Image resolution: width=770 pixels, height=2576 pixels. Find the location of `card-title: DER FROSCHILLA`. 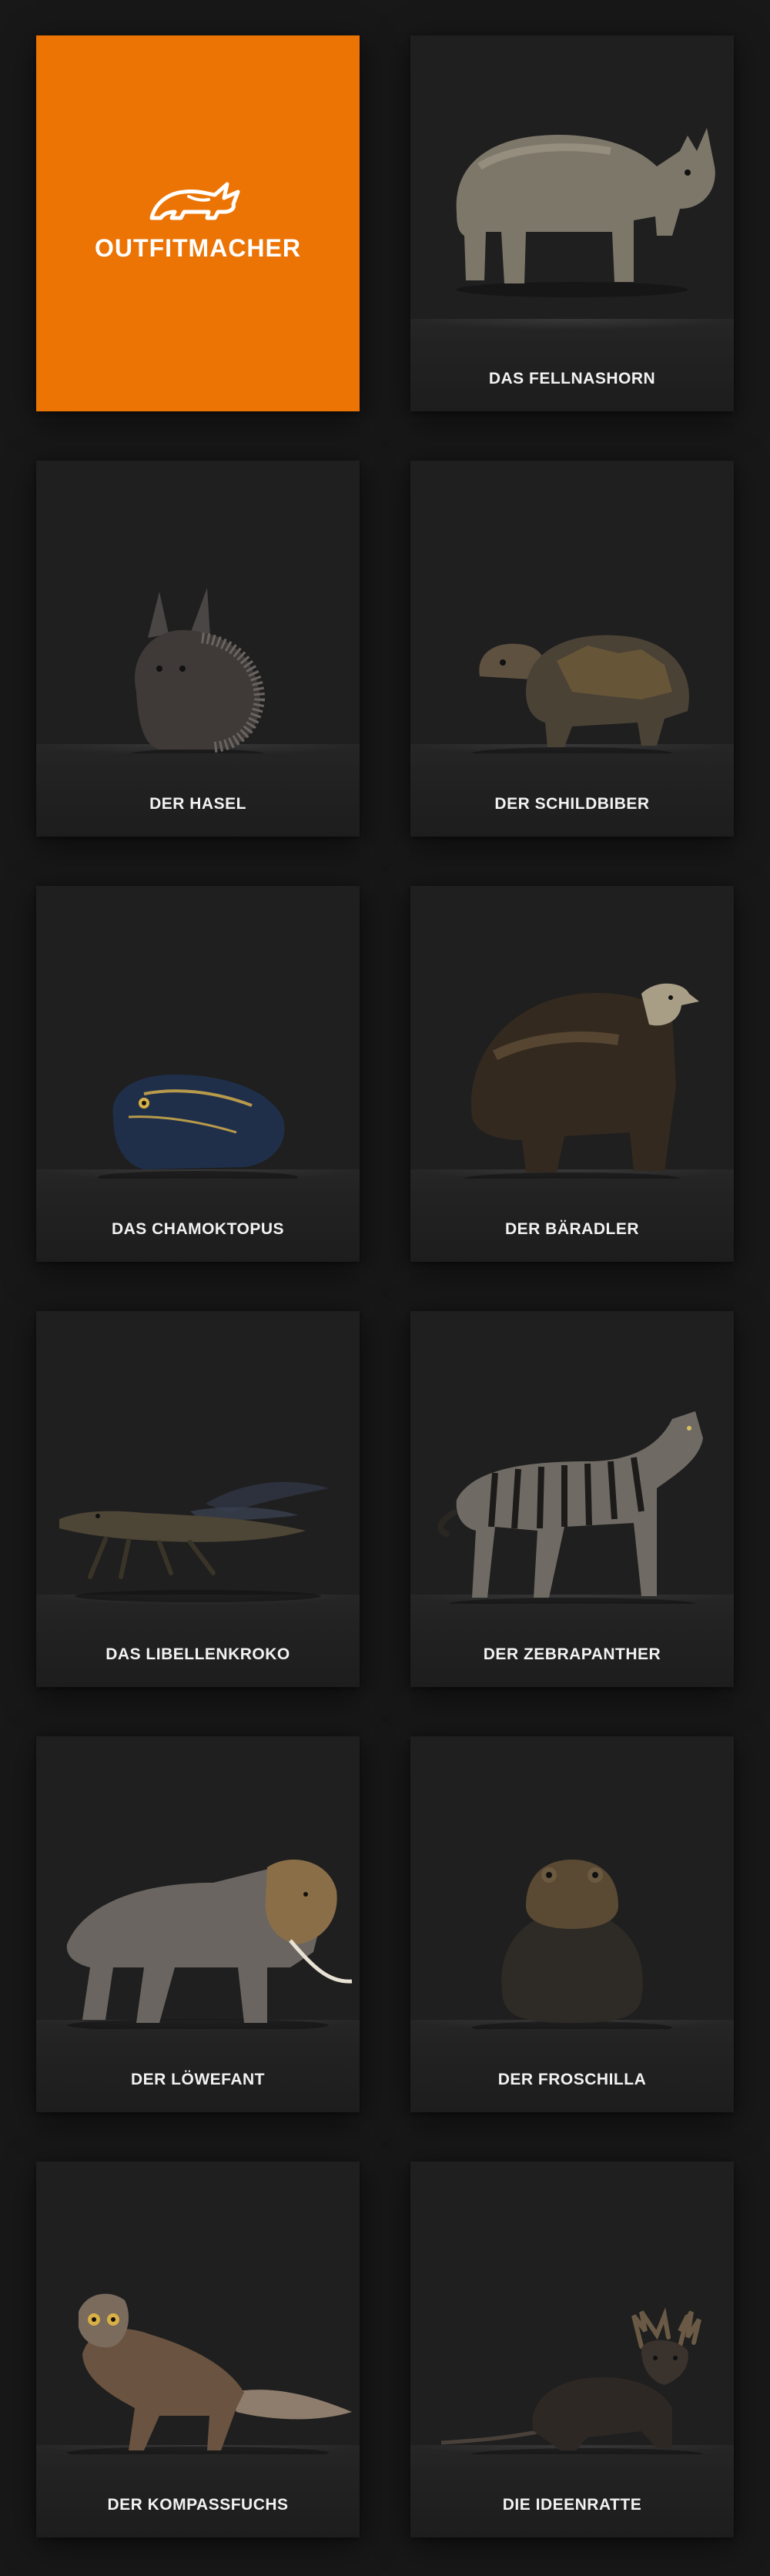

card-title: DER FROSCHILLA is located at coordinates (572, 2079).